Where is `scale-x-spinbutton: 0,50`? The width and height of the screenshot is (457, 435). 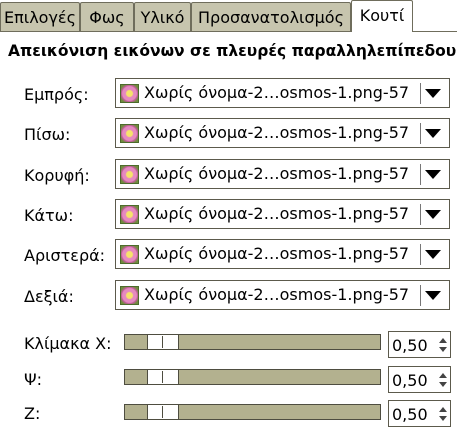 scale-x-spinbutton: 0,50 is located at coordinates (419, 344).